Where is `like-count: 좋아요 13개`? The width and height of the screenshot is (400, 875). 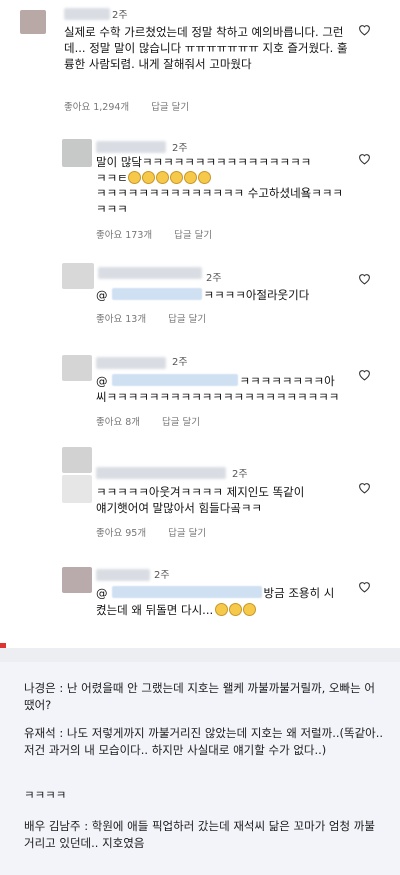 like-count: 좋아요 13개 is located at coordinates (121, 319).